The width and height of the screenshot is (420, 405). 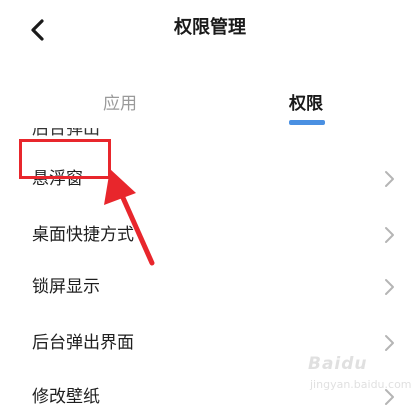 I want to click on watermark-text: Baidu, so click(x=338, y=364).